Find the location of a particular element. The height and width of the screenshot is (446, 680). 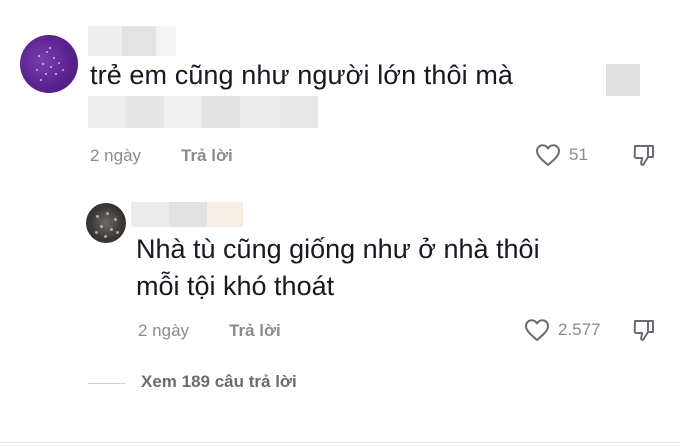

view-more-replies-button: Xem 189 câu trả lời is located at coordinates (219, 382).